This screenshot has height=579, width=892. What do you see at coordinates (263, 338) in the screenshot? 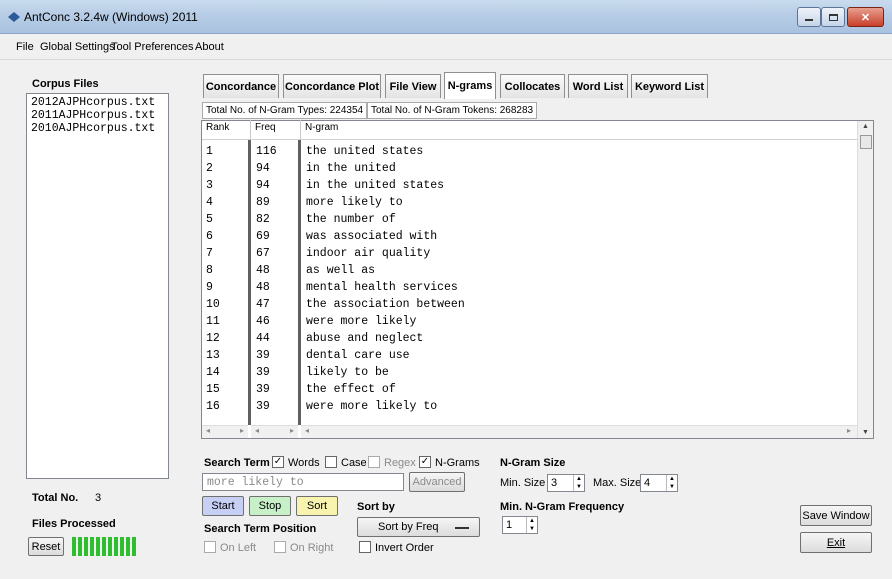
I see `freq-cell: 44` at bounding box center [263, 338].